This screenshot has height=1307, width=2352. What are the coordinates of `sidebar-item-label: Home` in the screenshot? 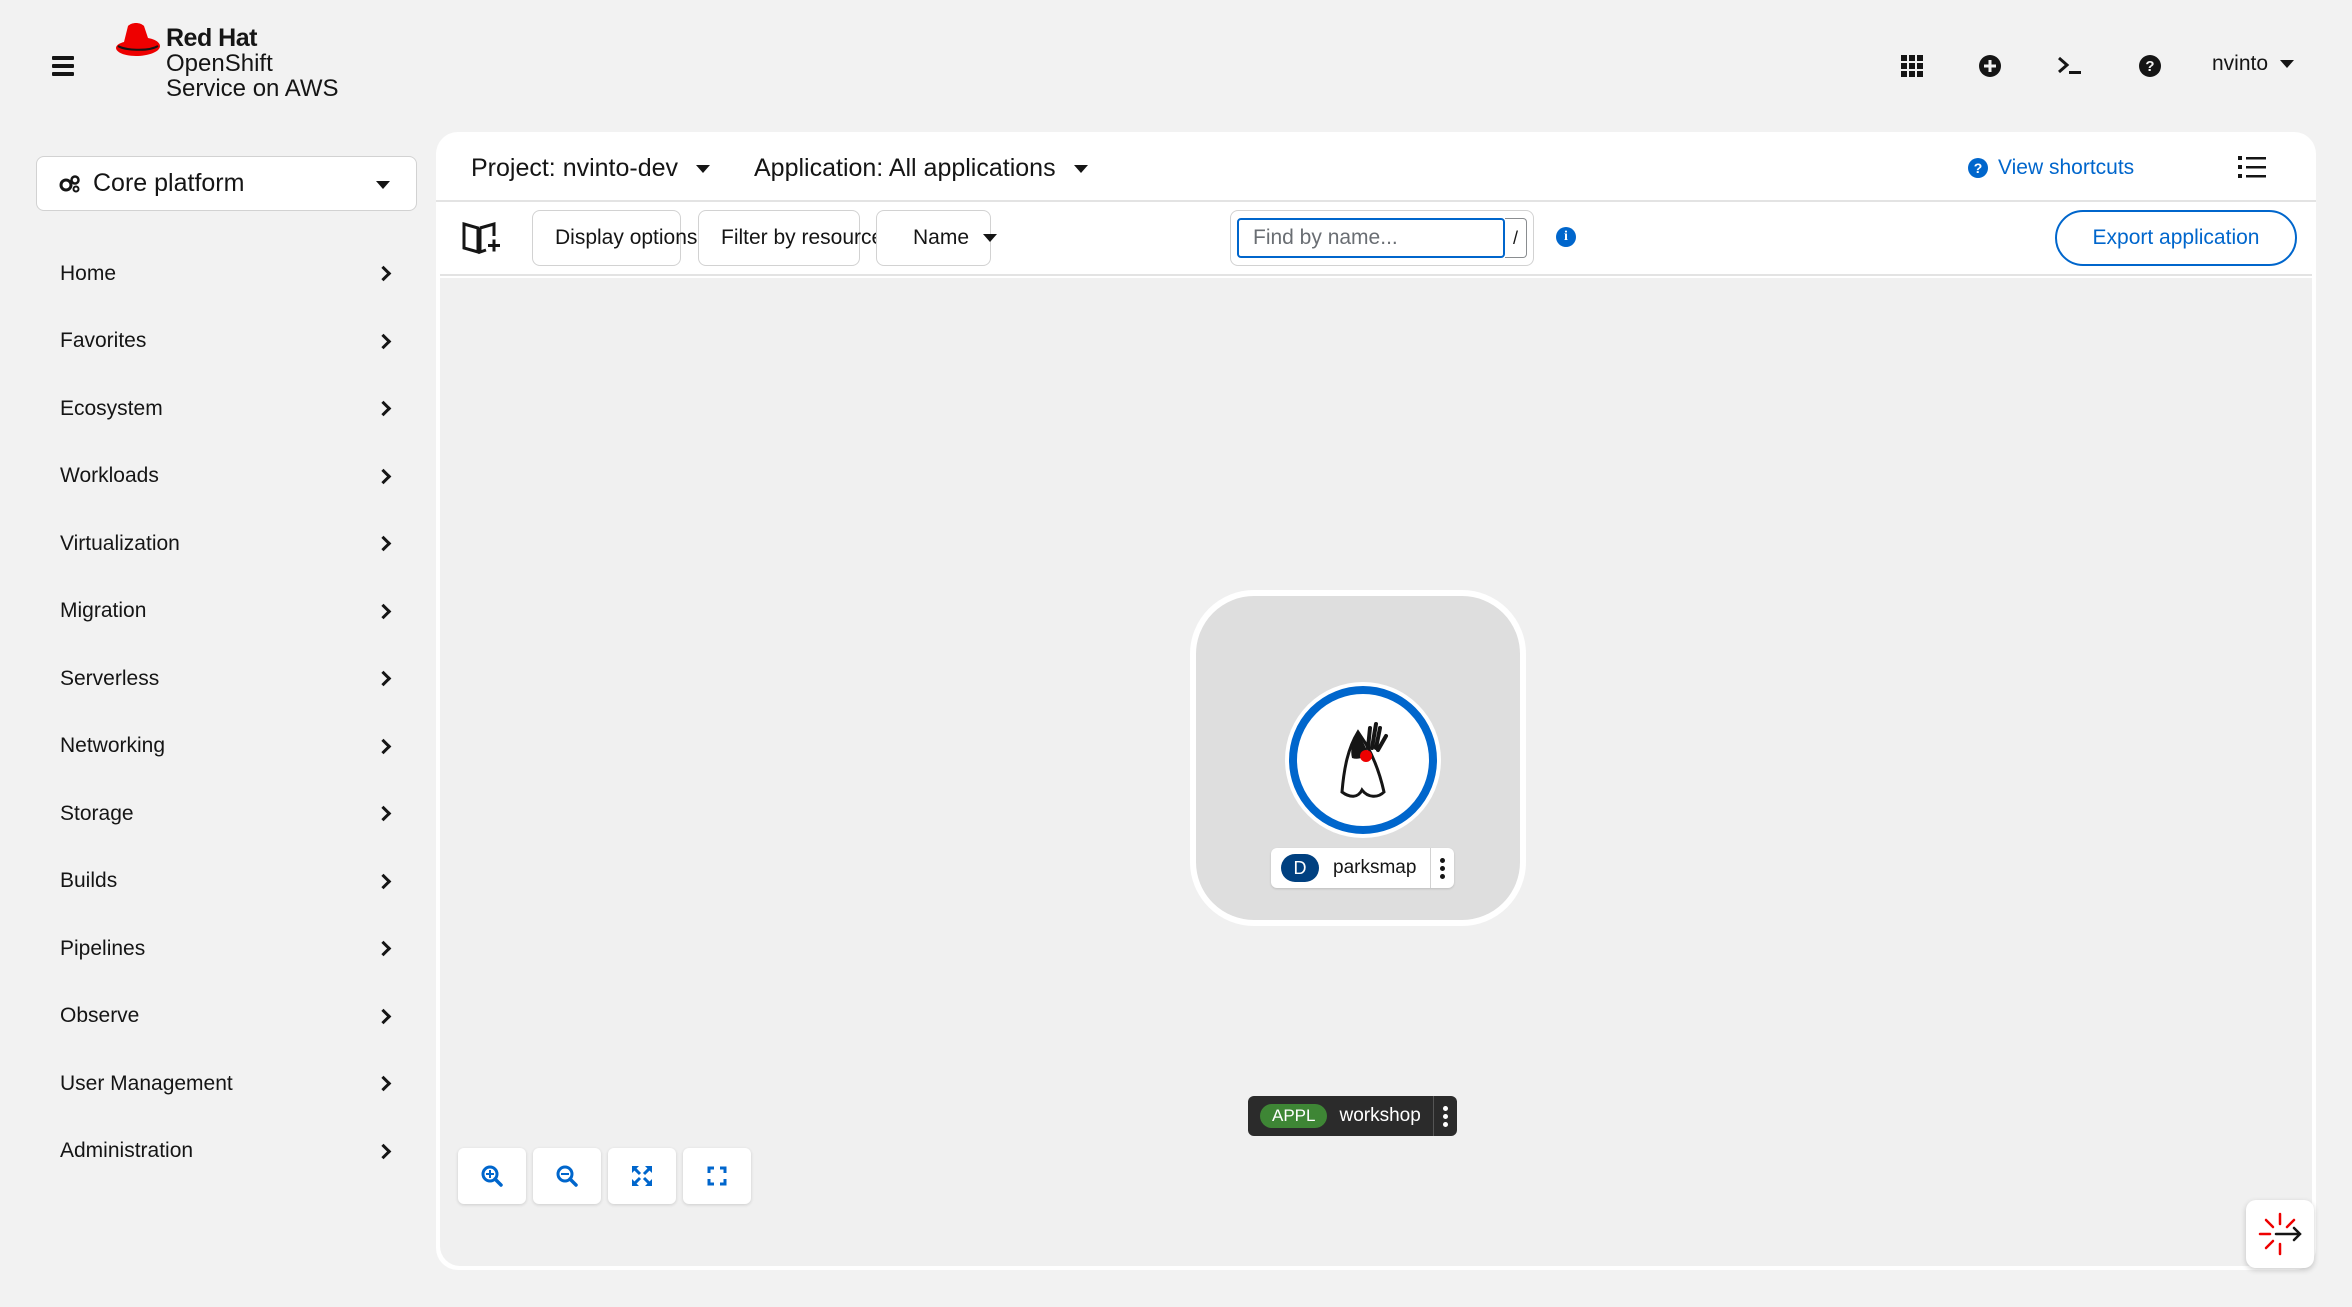 It's located at (88, 273).